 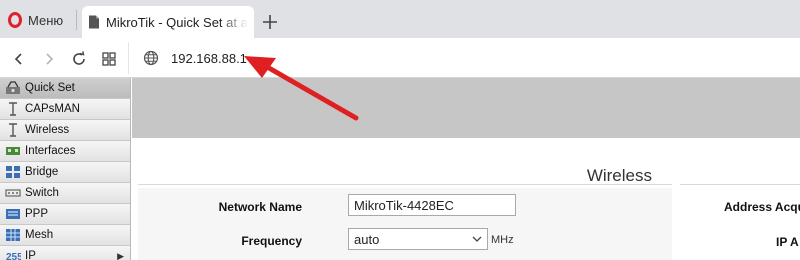 I want to click on frequency-label: Frequency, so click(x=271, y=241).